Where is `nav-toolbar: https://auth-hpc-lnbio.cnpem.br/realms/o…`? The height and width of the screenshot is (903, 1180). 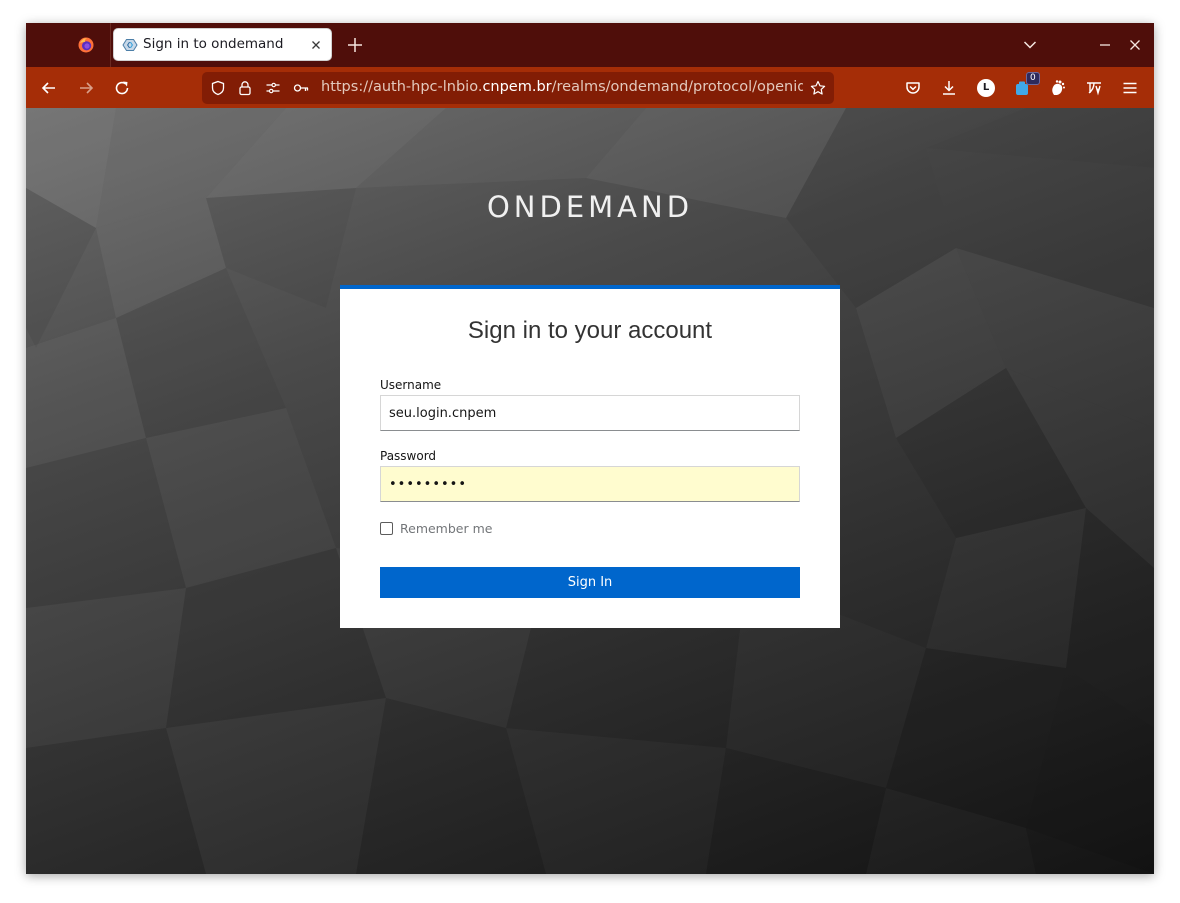
nav-toolbar: https://auth-hpc-lnbio.cnpem.br/realms/o… is located at coordinates (590, 88).